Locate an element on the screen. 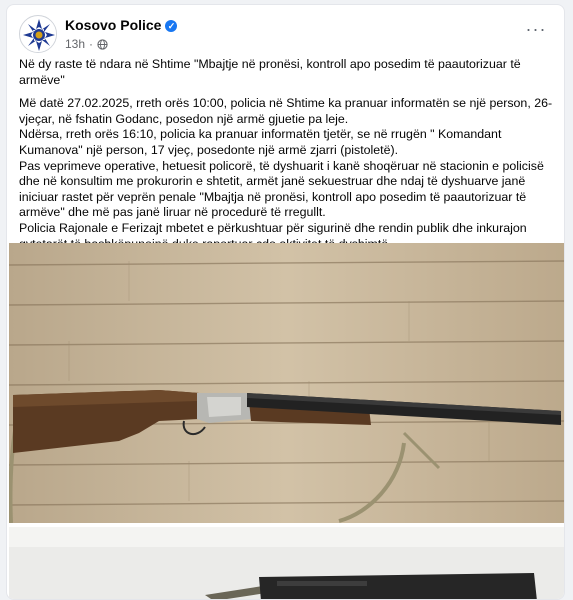 Image resolution: width=573 pixels, height=600 pixels. post-timestamp: 13h is located at coordinates (75, 44).